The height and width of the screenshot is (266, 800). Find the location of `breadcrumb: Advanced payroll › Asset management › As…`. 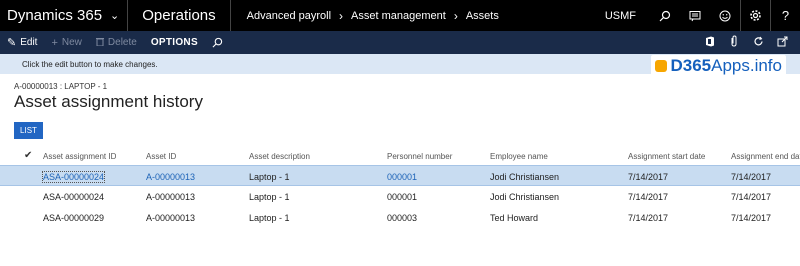

breadcrumb: Advanced payroll › Asset management › As… is located at coordinates (373, 16).